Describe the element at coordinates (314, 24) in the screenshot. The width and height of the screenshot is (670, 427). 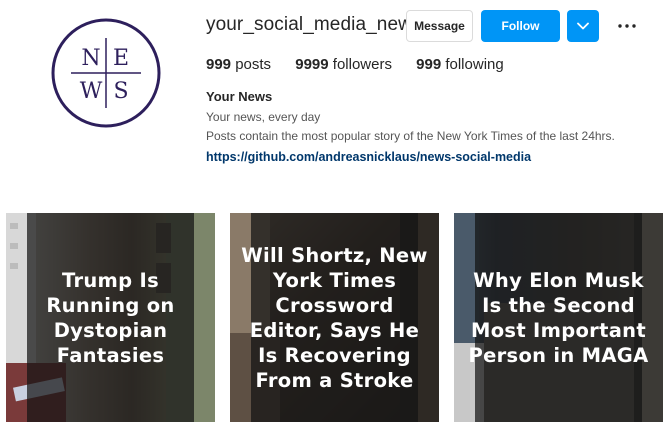
I see `profile-username: your_social_media_news` at that location.